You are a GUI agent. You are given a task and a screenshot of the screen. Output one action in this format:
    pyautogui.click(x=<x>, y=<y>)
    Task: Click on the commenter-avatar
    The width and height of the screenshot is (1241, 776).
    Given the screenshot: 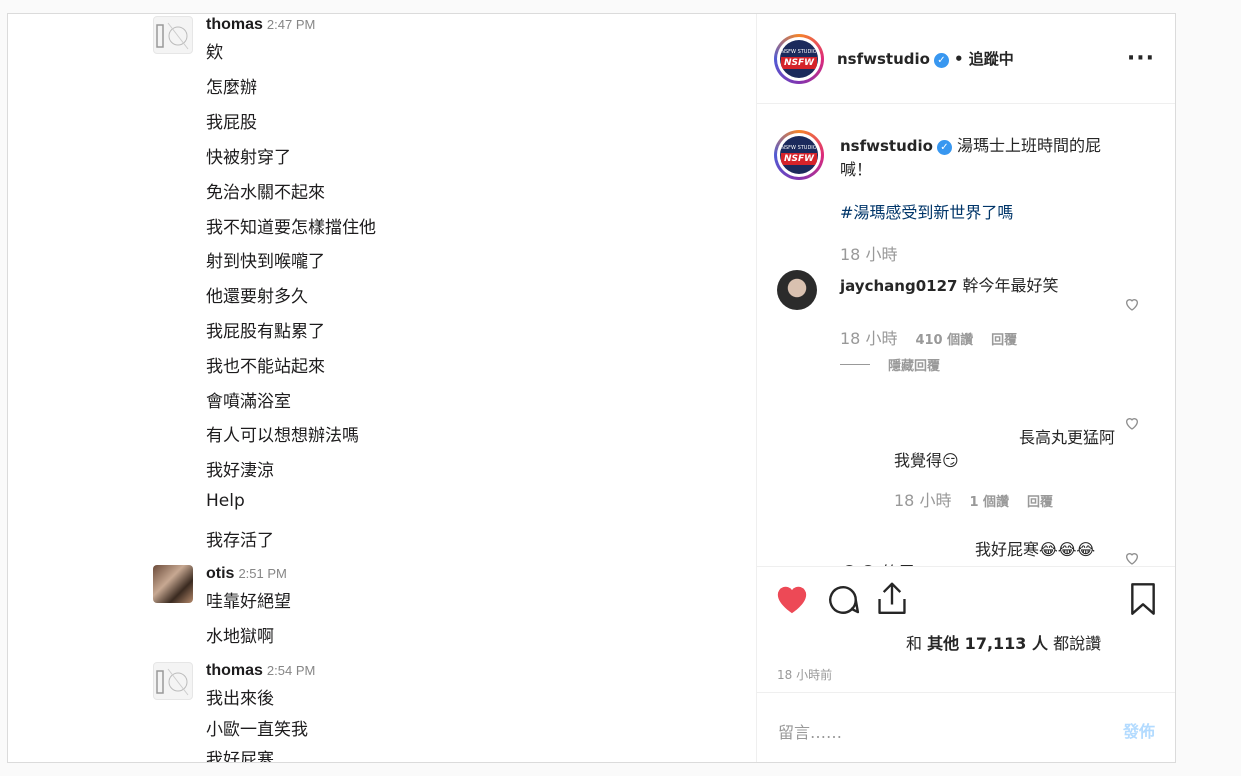 What is the action you would take?
    pyautogui.click(x=797, y=290)
    